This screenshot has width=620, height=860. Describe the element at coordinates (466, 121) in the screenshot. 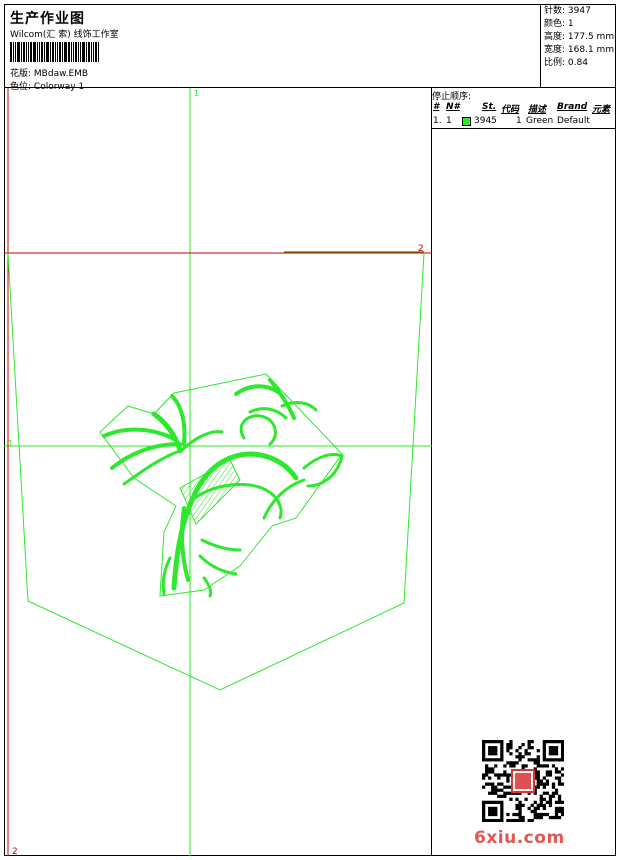

I see `color-swatch` at that location.